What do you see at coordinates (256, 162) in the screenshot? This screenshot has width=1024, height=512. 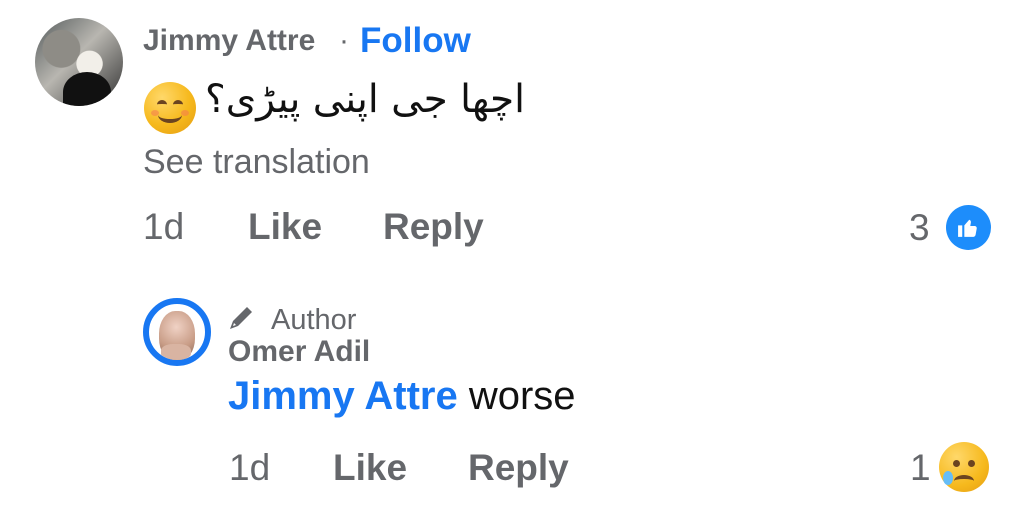 I see `see-translation-link: See translation` at bounding box center [256, 162].